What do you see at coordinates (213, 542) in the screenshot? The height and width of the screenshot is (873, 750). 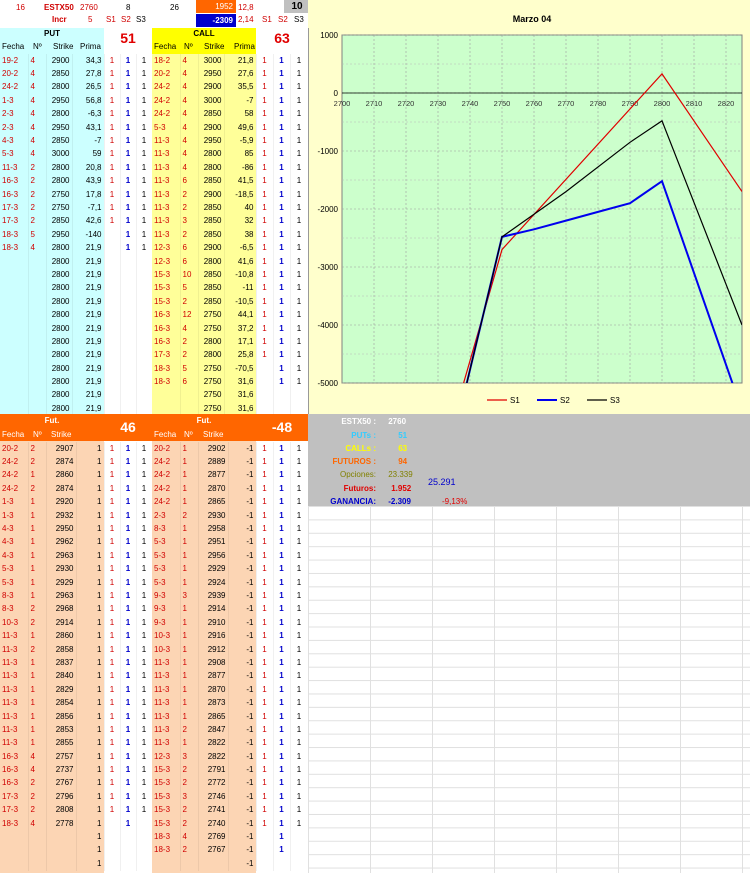 I see `fut_right-cell: 2951` at bounding box center [213, 542].